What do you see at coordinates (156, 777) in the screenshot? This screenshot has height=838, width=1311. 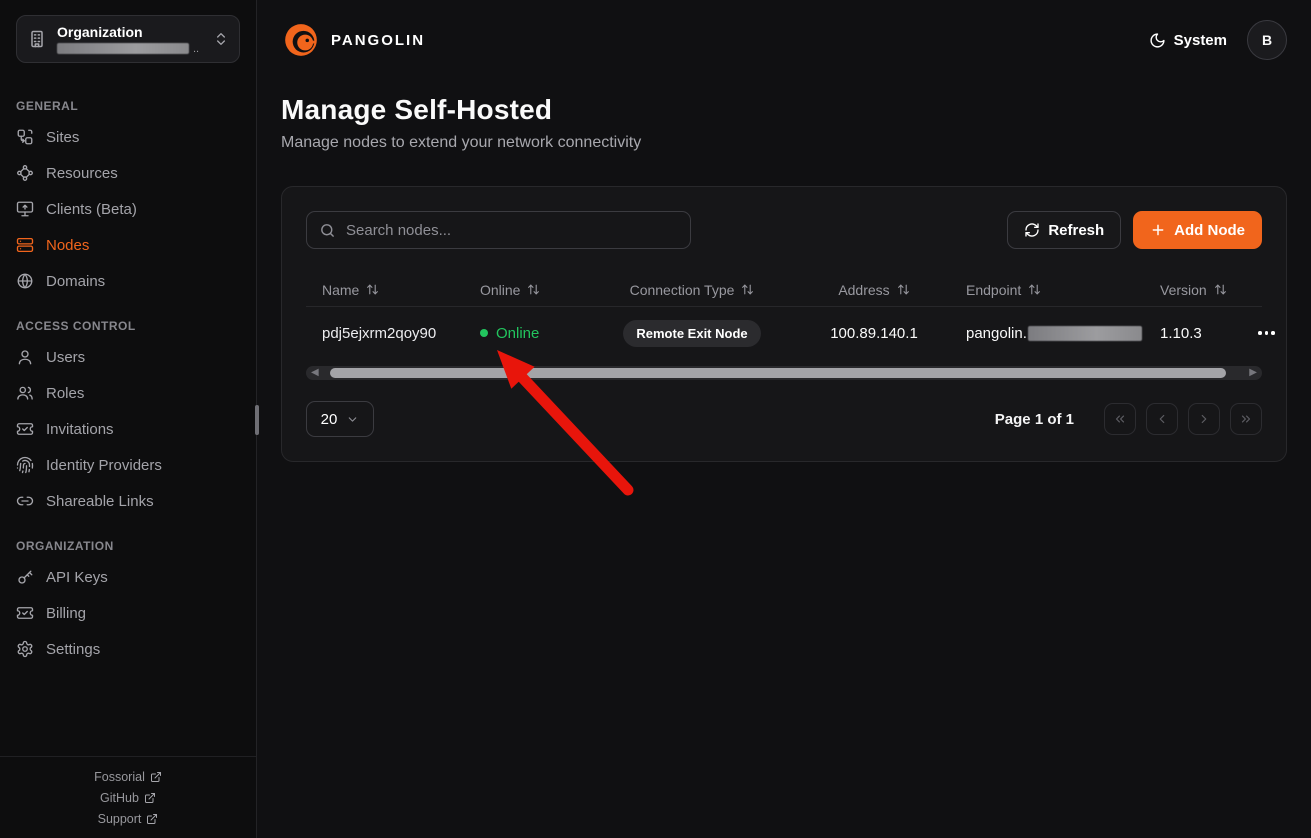 I see `external-link-icon` at bounding box center [156, 777].